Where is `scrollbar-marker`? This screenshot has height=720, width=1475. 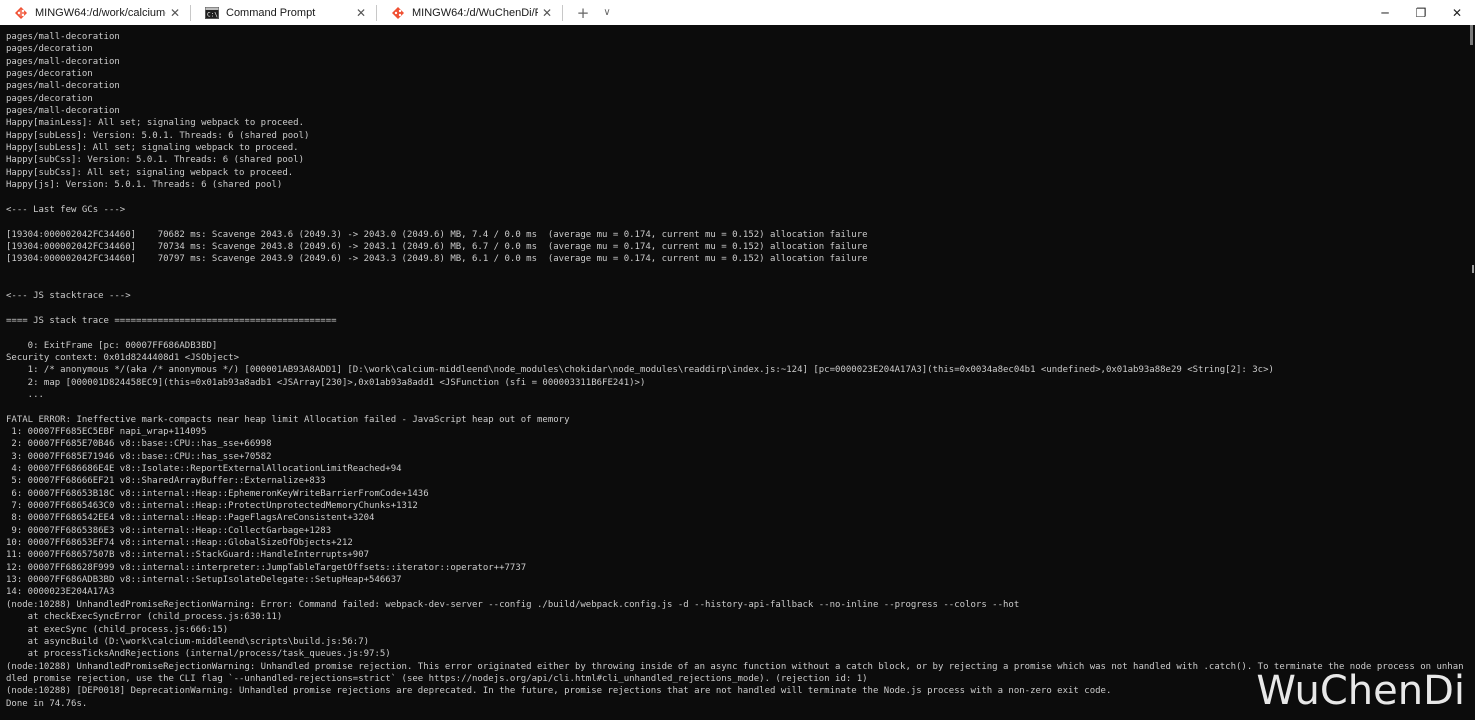 scrollbar-marker is located at coordinates (1473, 269).